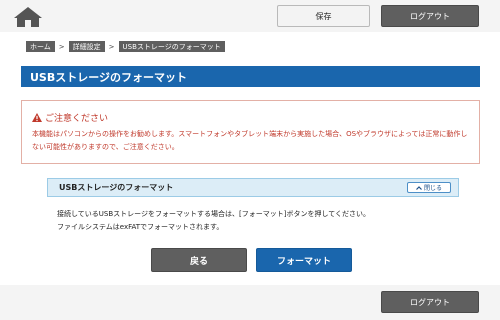  Describe the element at coordinates (250, 302) in the screenshot. I see `footer-bar: ログアウト` at that location.